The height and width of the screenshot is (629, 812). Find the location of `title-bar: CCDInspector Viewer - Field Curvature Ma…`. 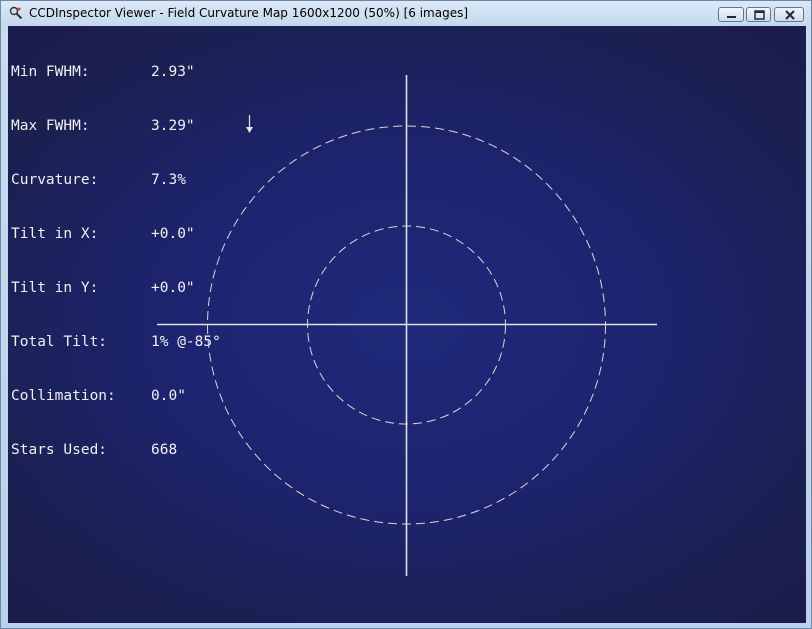

title-bar: CCDInspector Viewer - Field Curvature Ma… is located at coordinates (406, 13).